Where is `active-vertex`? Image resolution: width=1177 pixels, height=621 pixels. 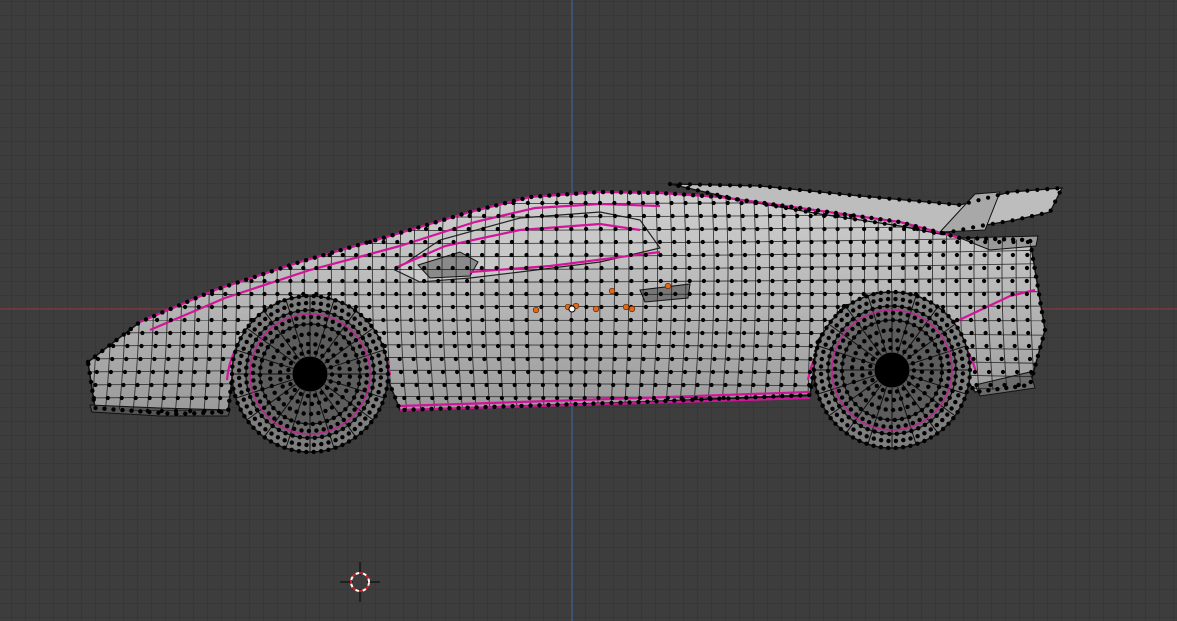 active-vertex is located at coordinates (572, 309).